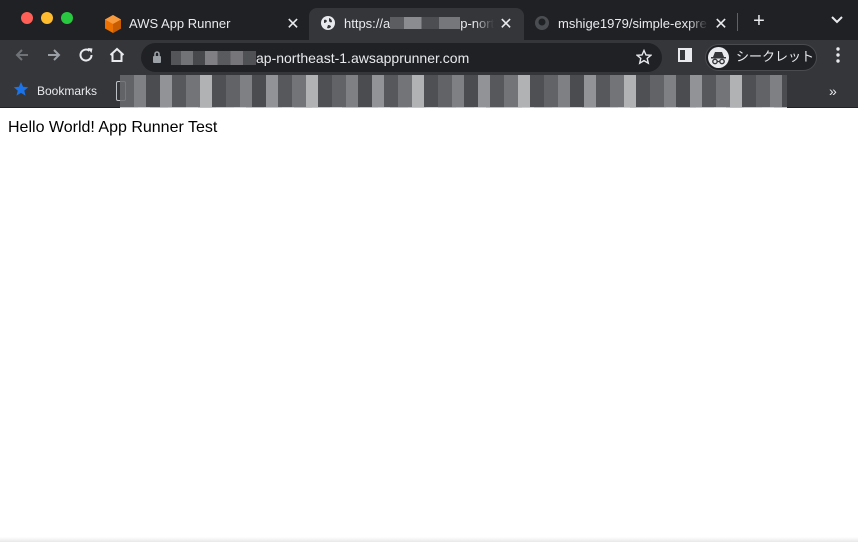  I want to click on profile-label: シークレット, so click(775, 57).